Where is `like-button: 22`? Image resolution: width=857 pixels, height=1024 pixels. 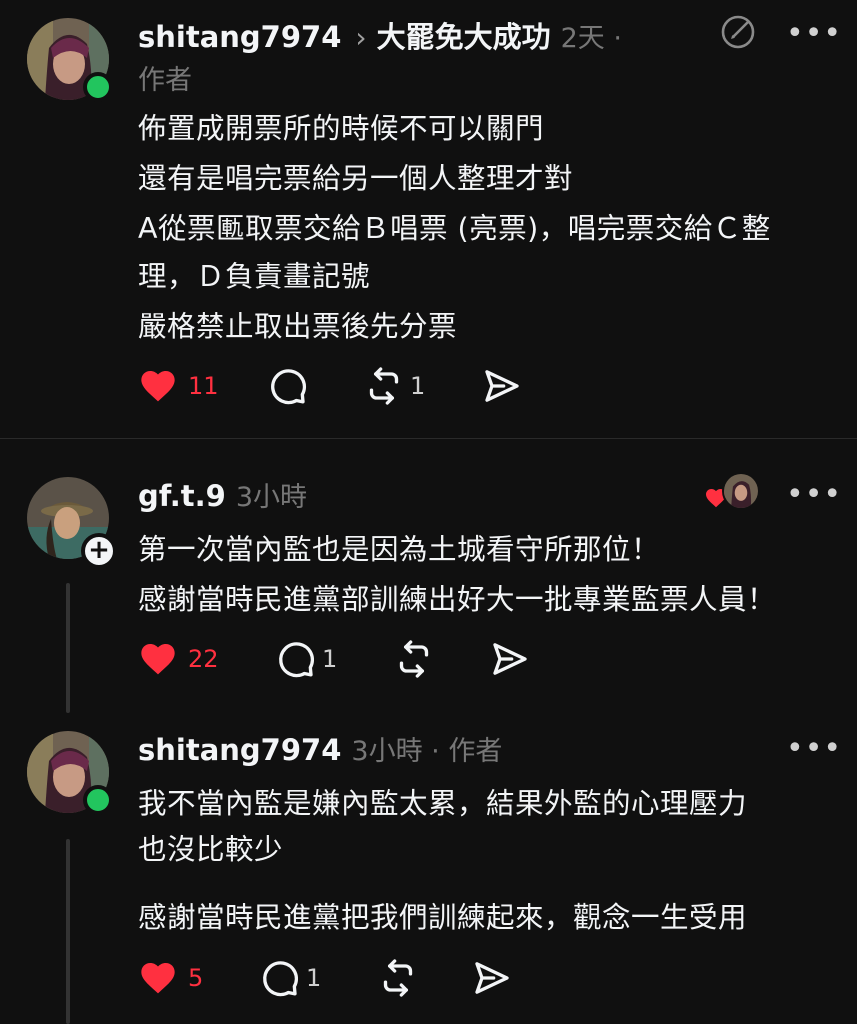
like-button: 22 is located at coordinates (178, 659).